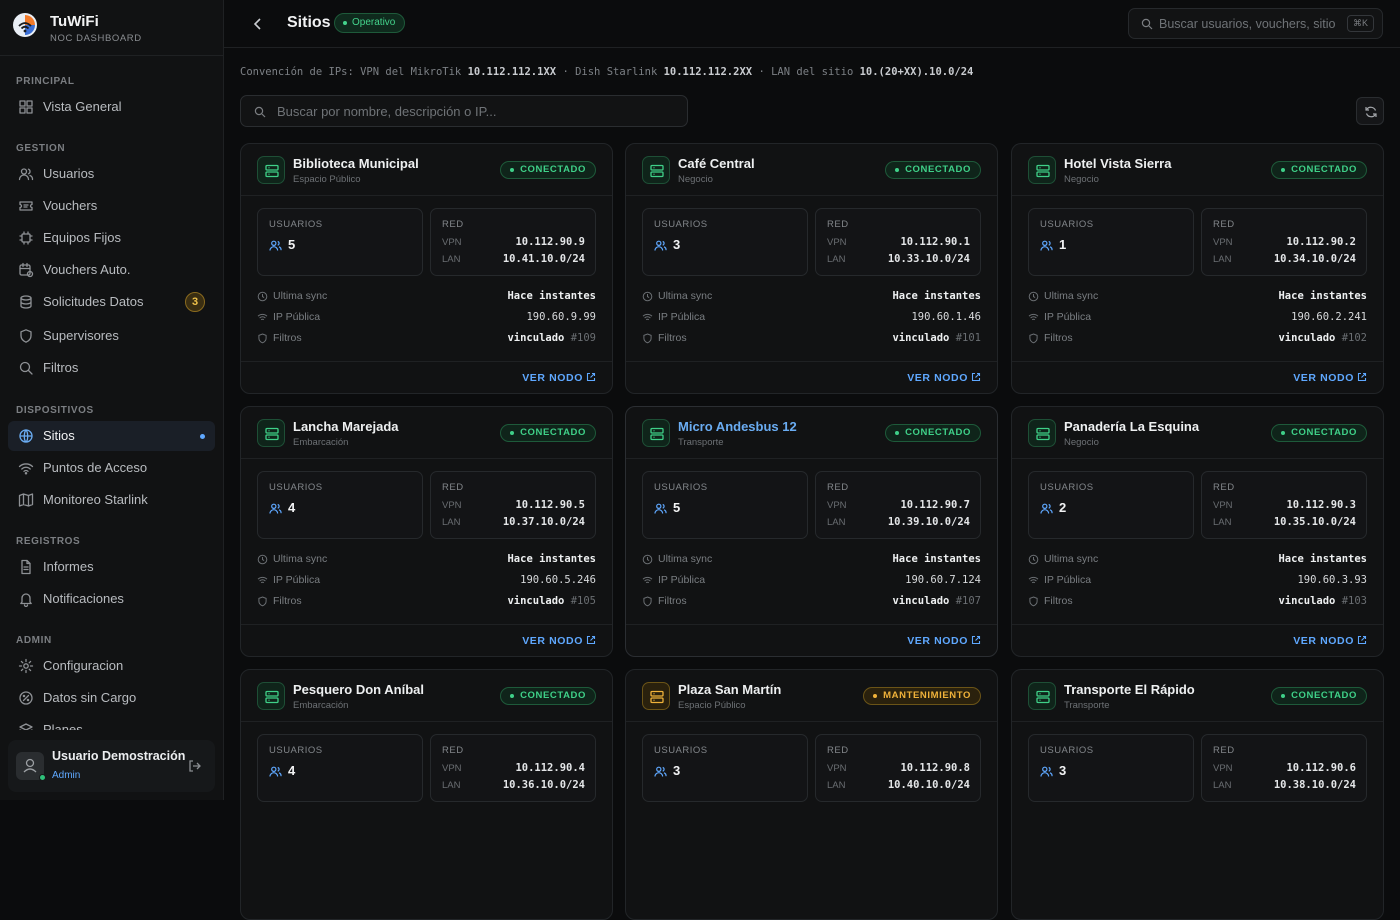 This screenshot has height=920, width=1400. Describe the element at coordinates (928, 785) in the screenshot. I see `lan-subnet: 10.40.10.0/24` at that location.